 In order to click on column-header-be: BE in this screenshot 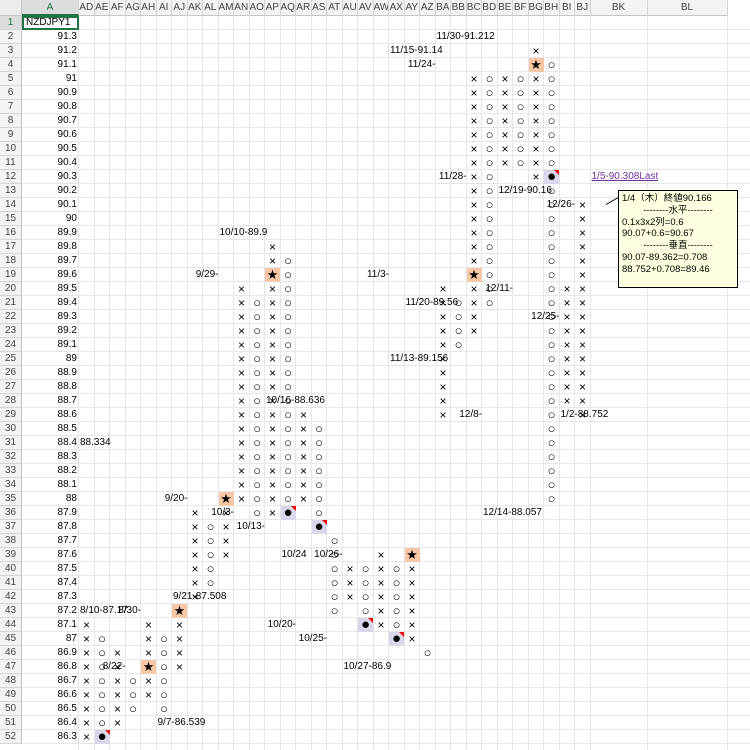, I will do `click(505, 8)`.